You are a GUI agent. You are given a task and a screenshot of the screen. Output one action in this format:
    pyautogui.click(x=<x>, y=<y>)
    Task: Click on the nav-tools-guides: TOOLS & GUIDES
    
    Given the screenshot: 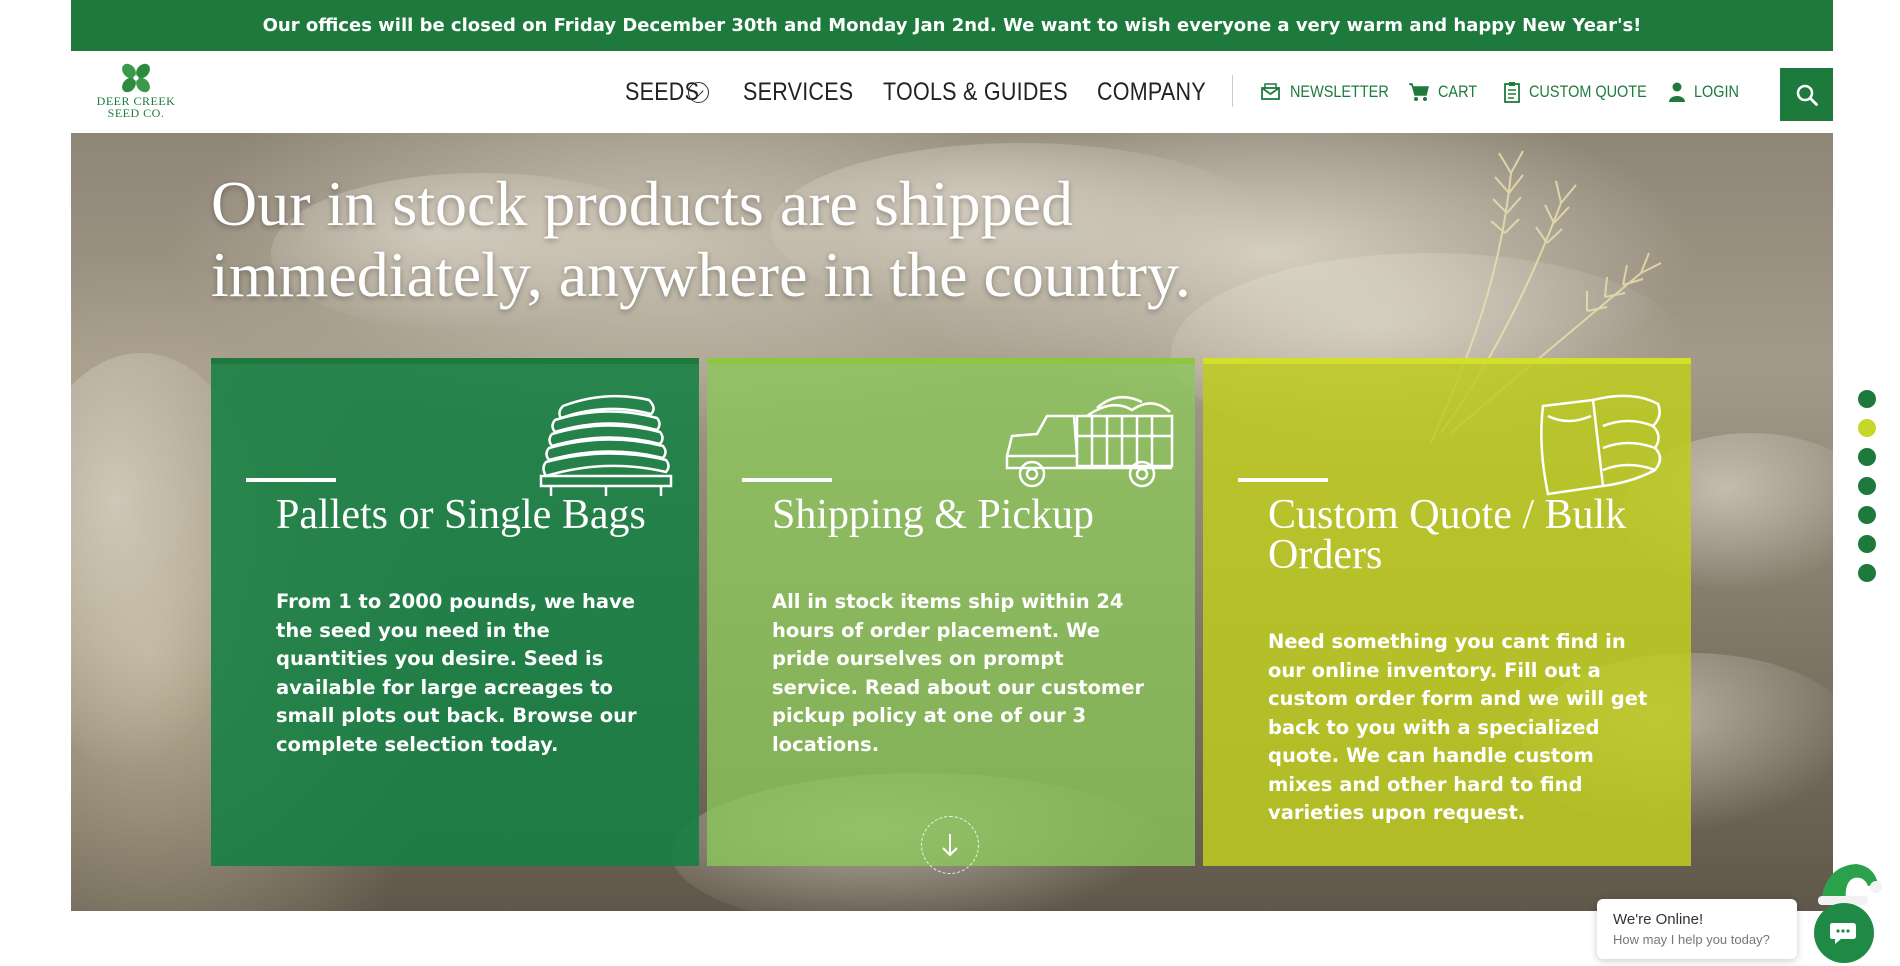 What is the action you would take?
    pyautogui.click(x=990, y=92)
    